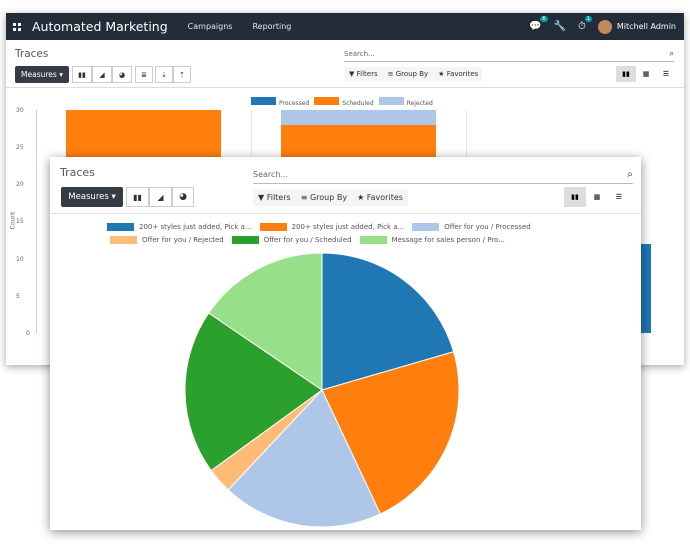 This screenshot has width=690, height=544. What do you see at coordinates (419, 103) in the screenshot?
I see `legend-rejected-label: Rejected` at bounding box center [419, 103].